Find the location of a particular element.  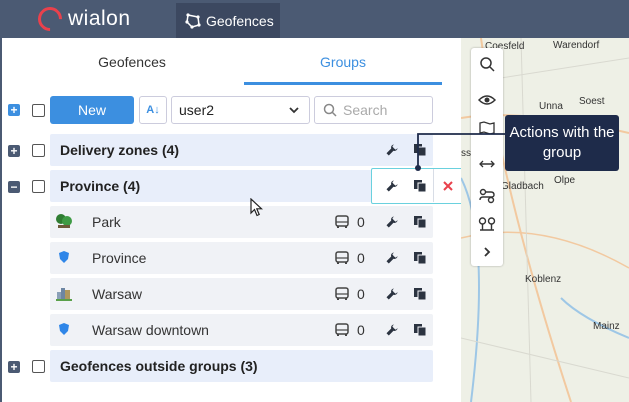

mouse-cursor-icon is located at coordinates (257, 207).